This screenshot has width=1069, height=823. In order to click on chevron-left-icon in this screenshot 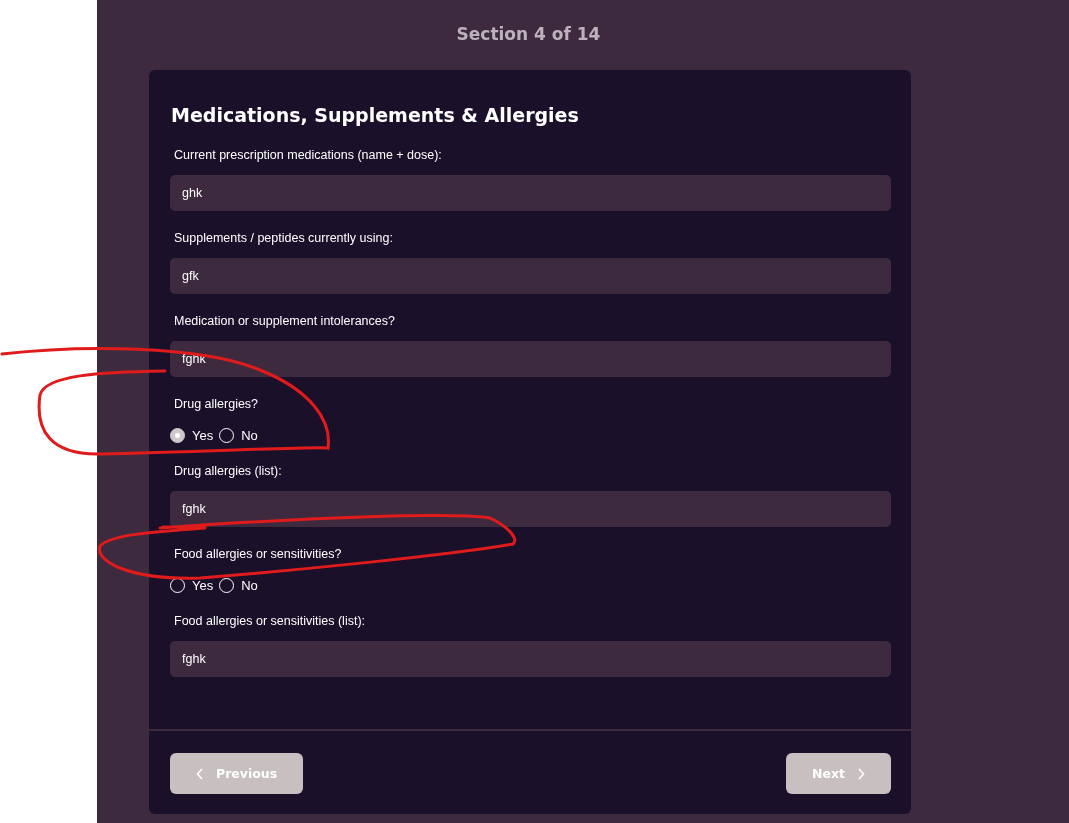, I will do `click(200, 773)`.